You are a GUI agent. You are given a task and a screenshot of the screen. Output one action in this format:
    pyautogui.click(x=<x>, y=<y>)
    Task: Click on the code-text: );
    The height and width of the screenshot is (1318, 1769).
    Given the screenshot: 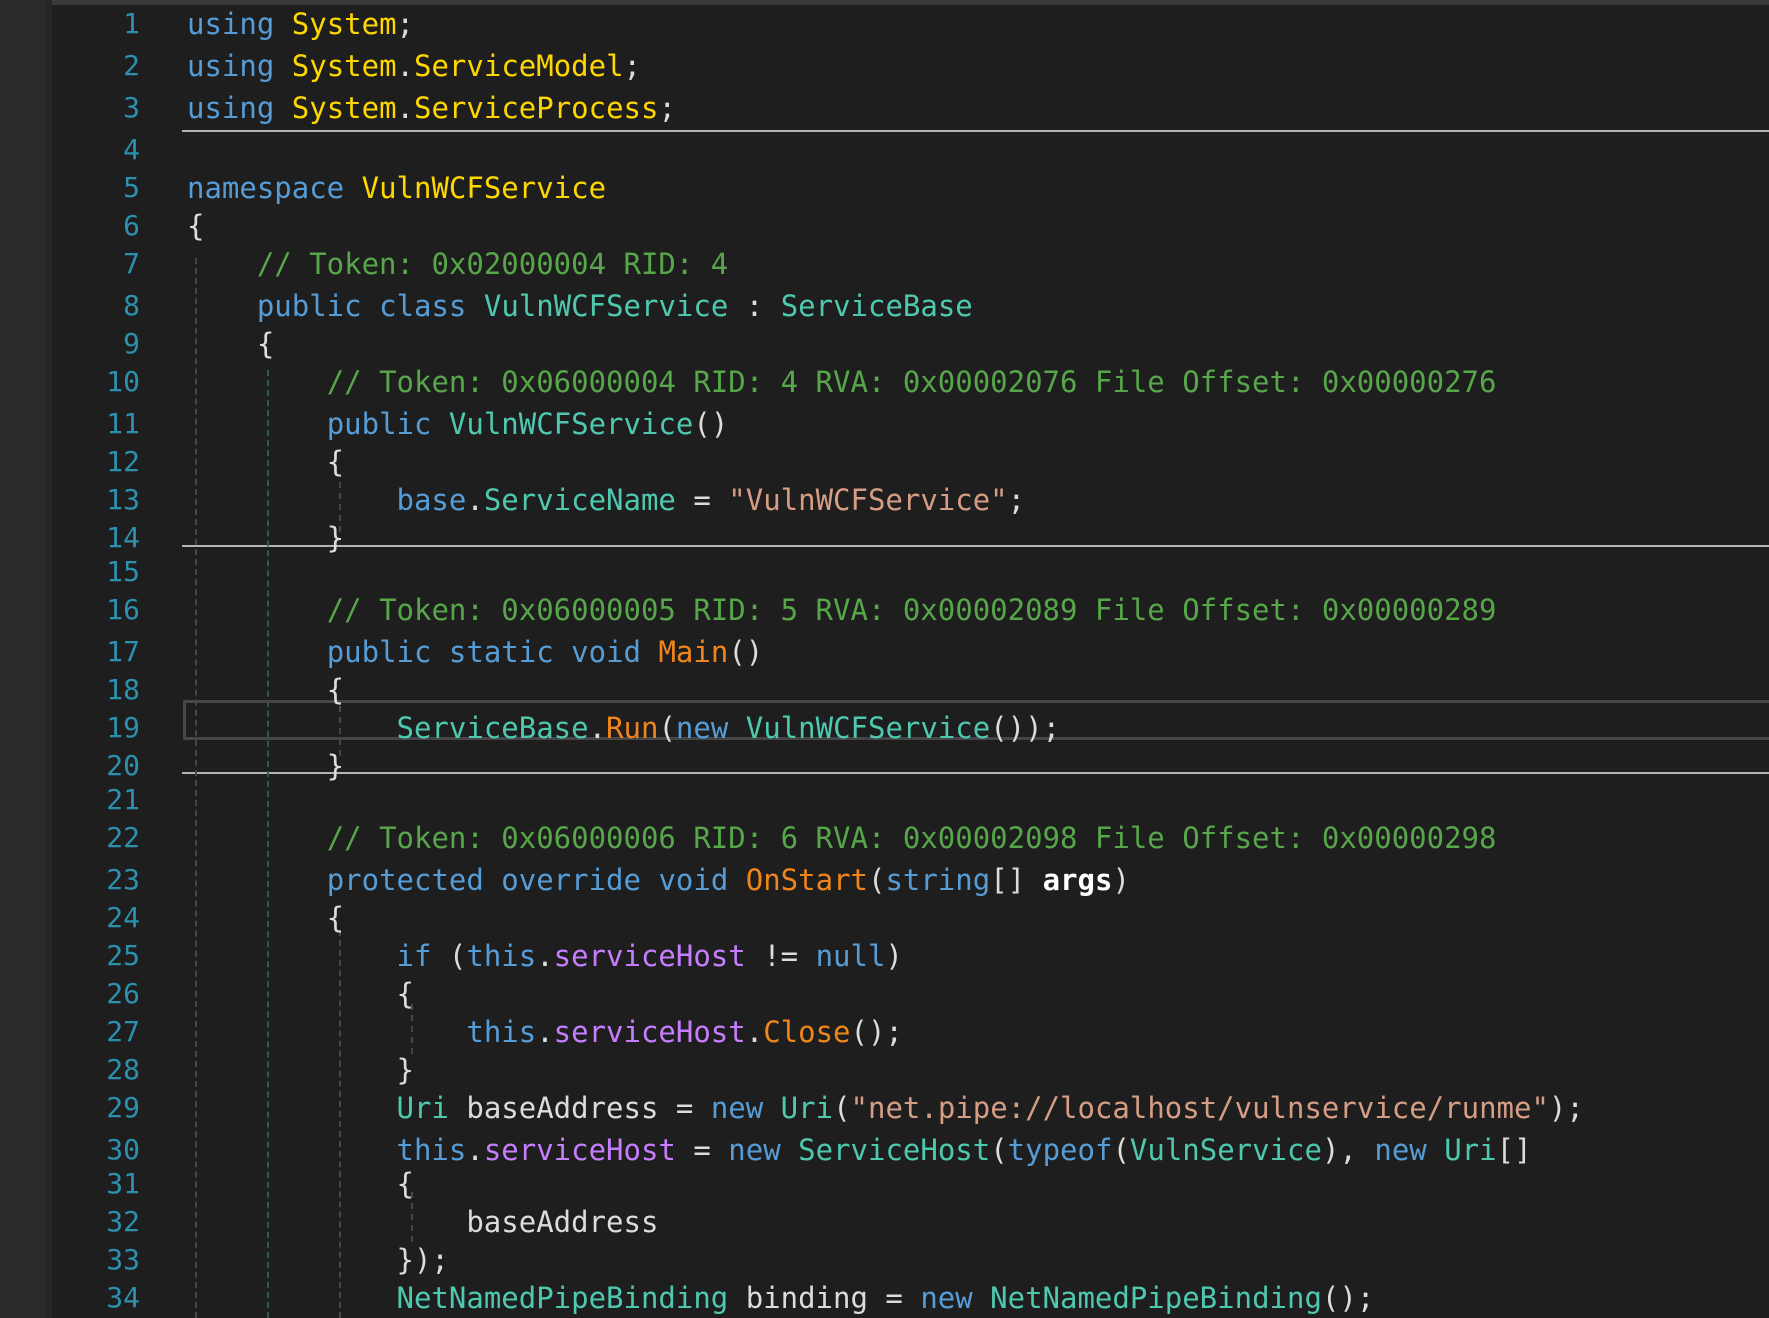 What is the action you would take?
    pyautogui.click(x=1566, y=1108)
    